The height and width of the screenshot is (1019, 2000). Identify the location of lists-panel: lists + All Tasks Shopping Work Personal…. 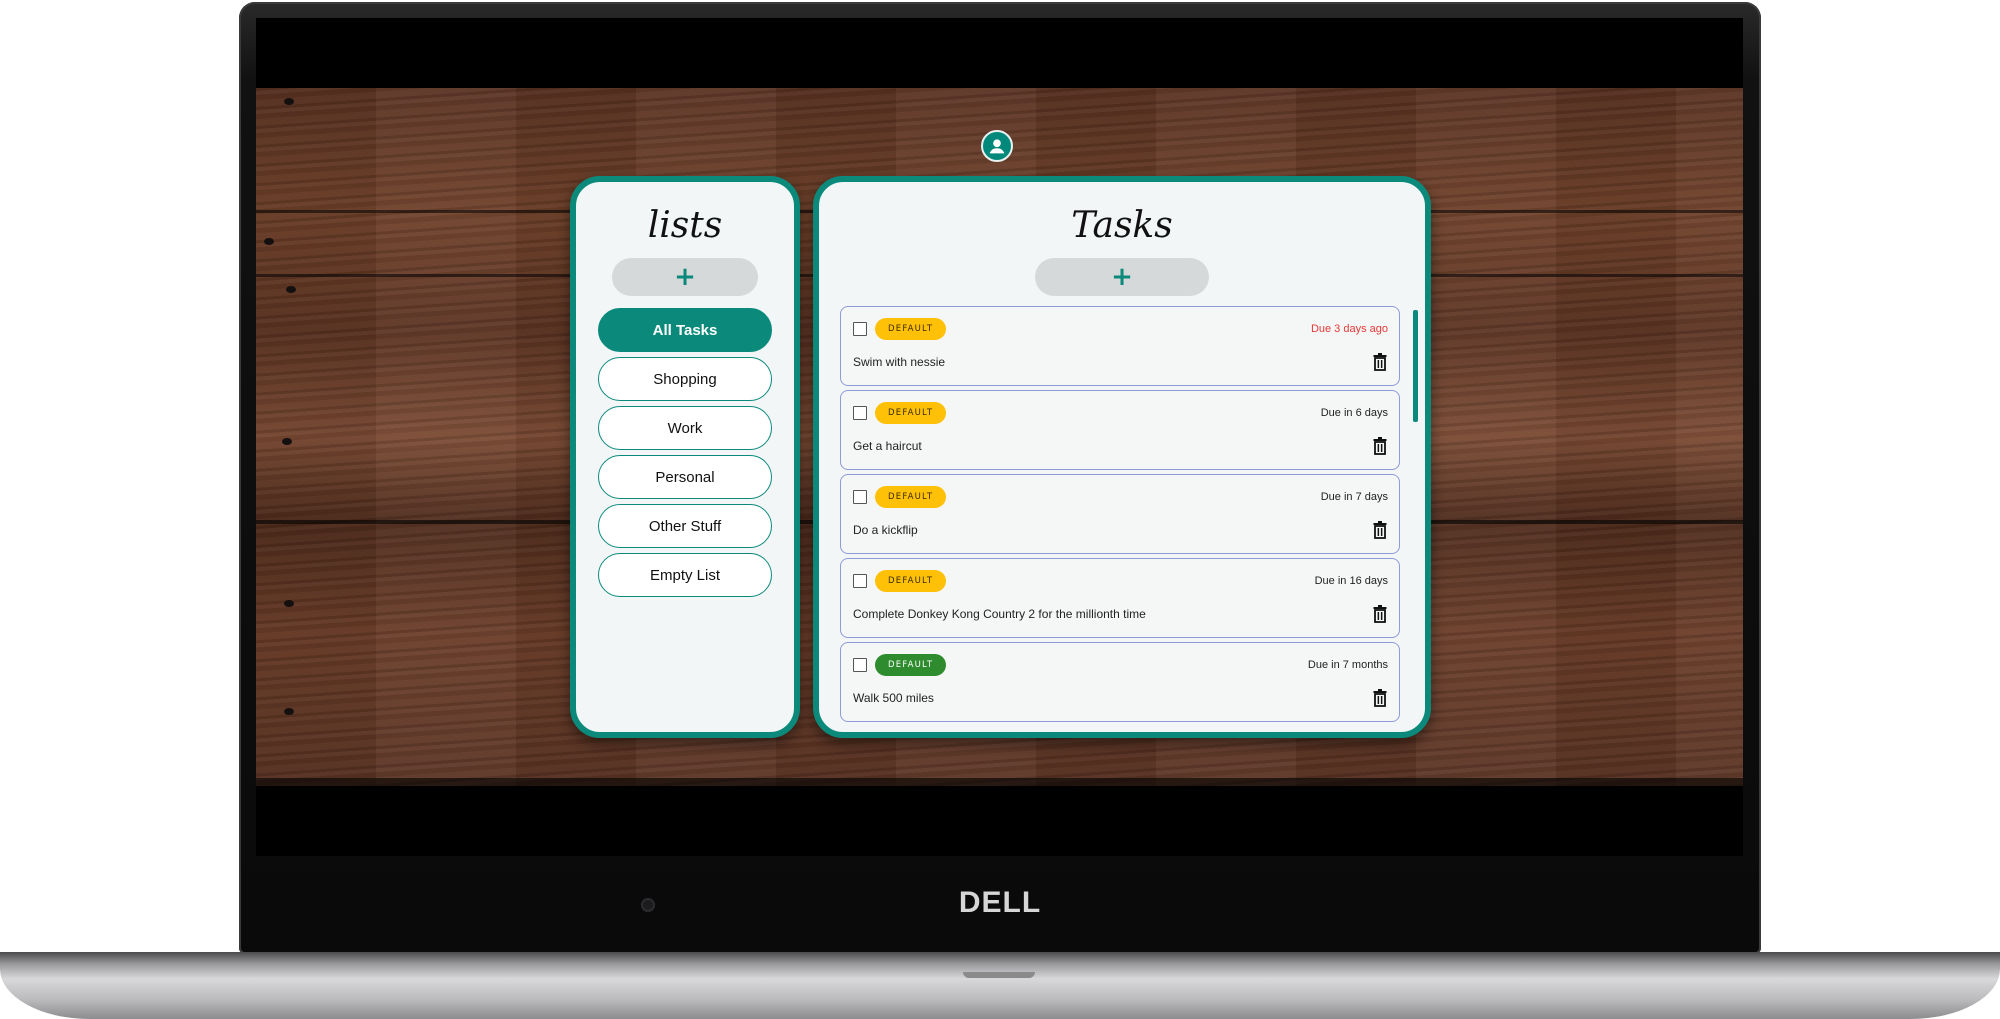
(685, 457).